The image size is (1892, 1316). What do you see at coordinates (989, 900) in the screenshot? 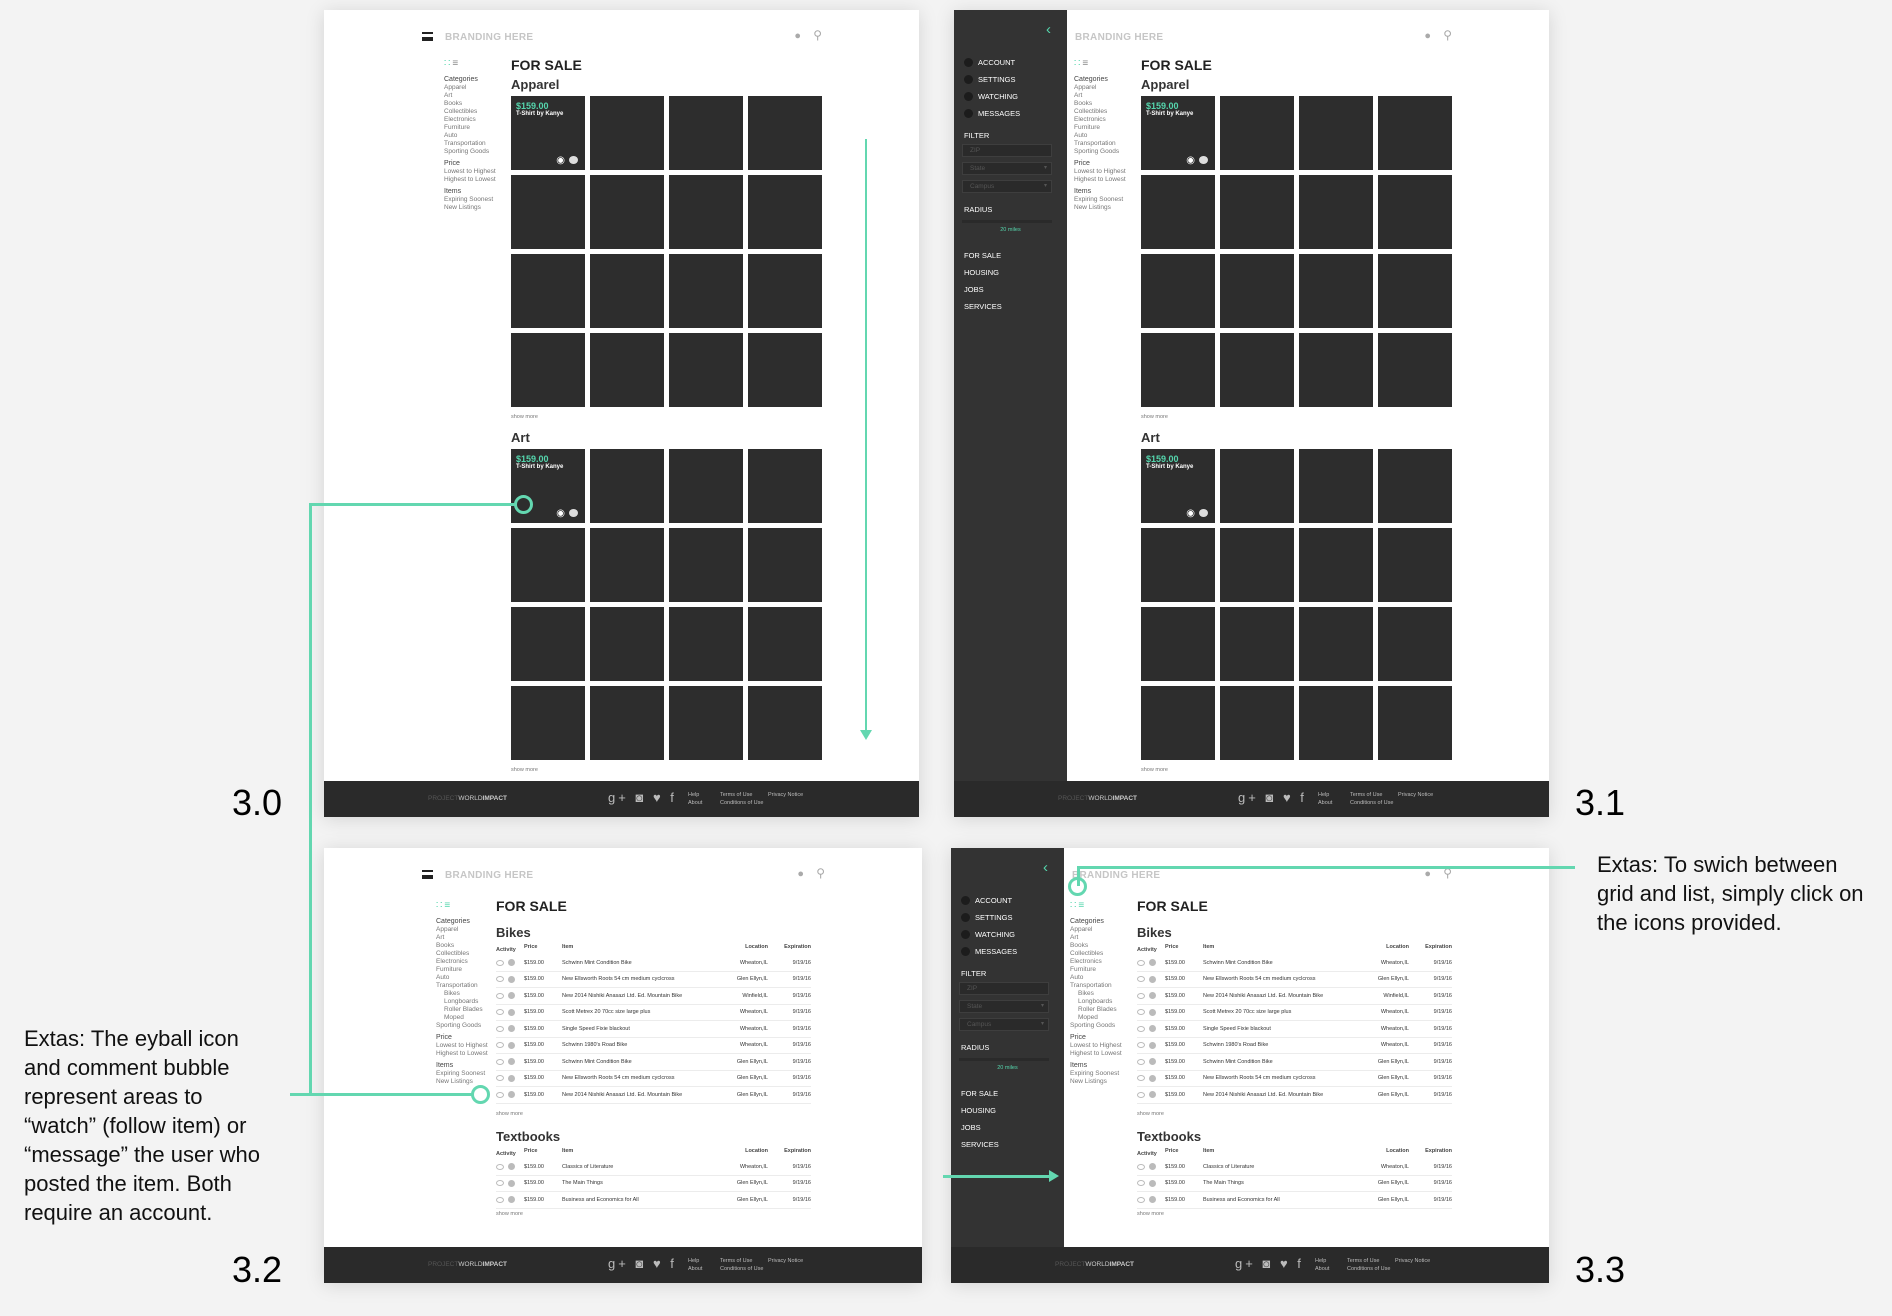
I see `drawer-item-account: ACCOUNT` at bounding box center [989, 900].